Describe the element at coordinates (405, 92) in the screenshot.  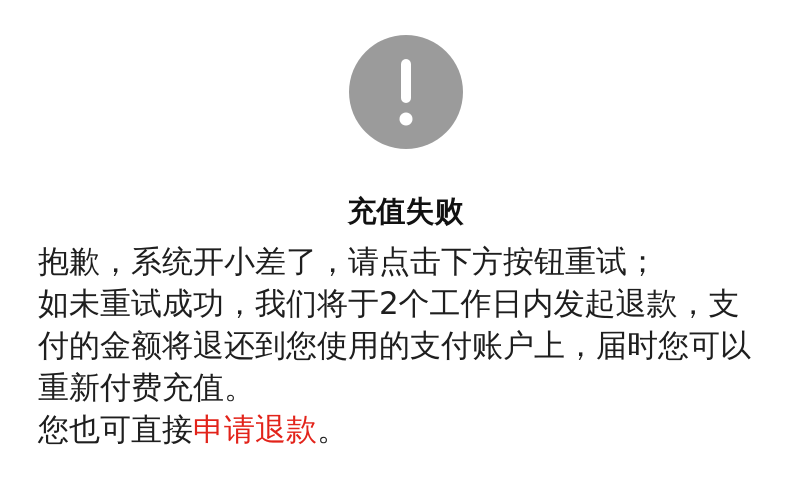
I see `warning-icon` at that location.